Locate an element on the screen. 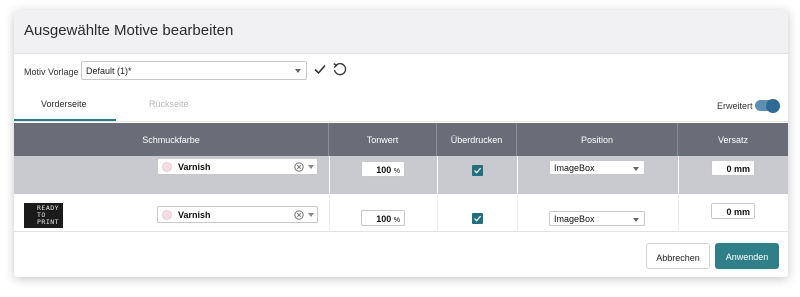  column-header-overprint: Überdrucken is located at coordinates (477, 139).